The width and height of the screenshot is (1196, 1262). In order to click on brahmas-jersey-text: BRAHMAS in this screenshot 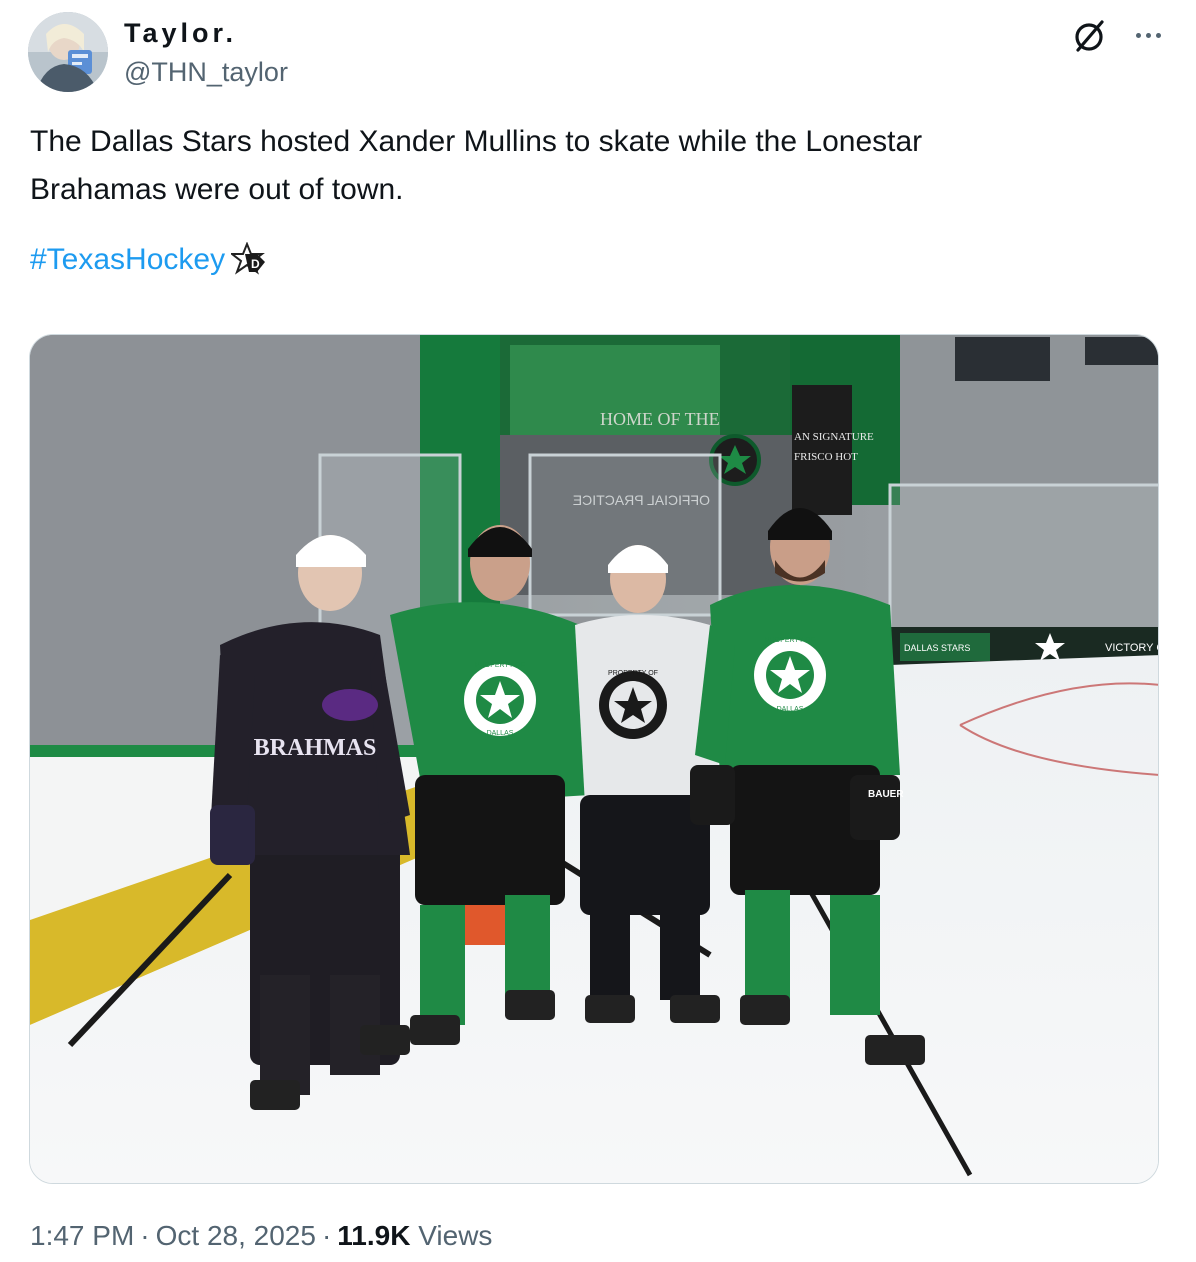, I will do `click(315, 748)`.